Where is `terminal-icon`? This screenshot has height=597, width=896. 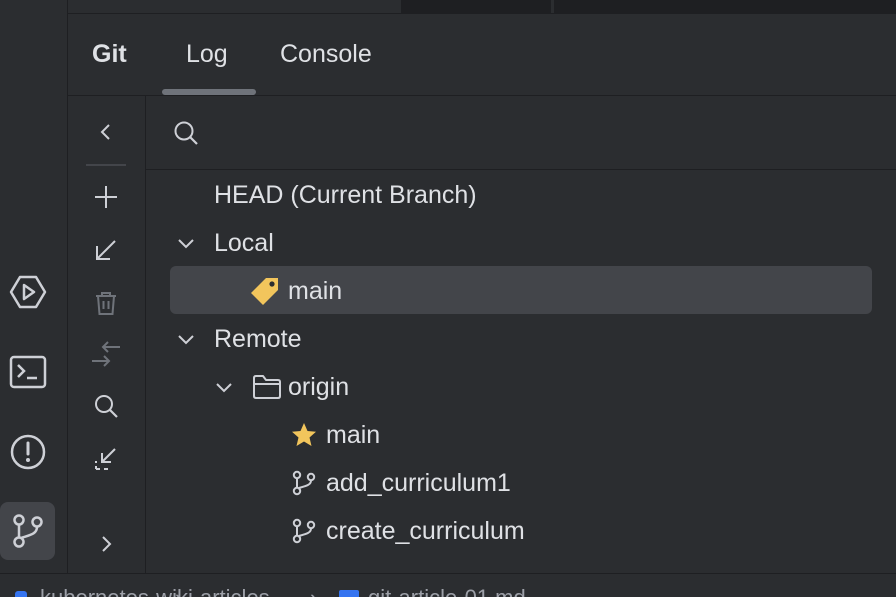
terminal-icon is located at coordinates (27, 372).